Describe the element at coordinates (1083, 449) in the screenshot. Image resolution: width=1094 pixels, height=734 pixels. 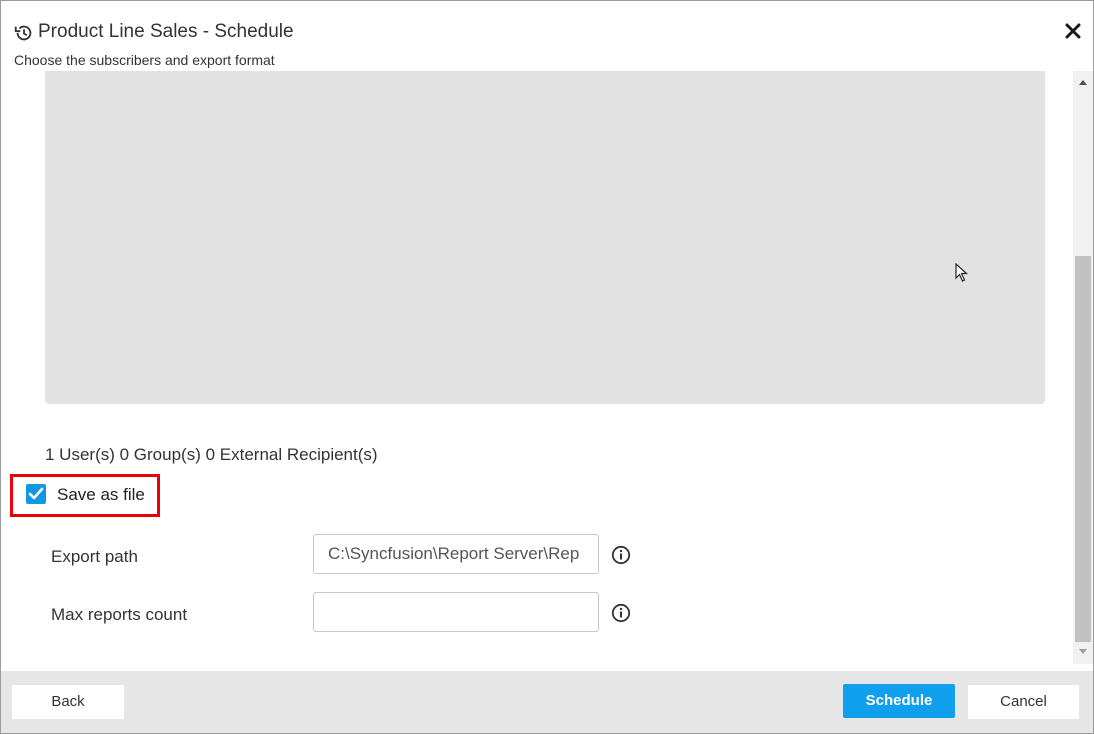
I see `scrollbar-thumb` at that location.